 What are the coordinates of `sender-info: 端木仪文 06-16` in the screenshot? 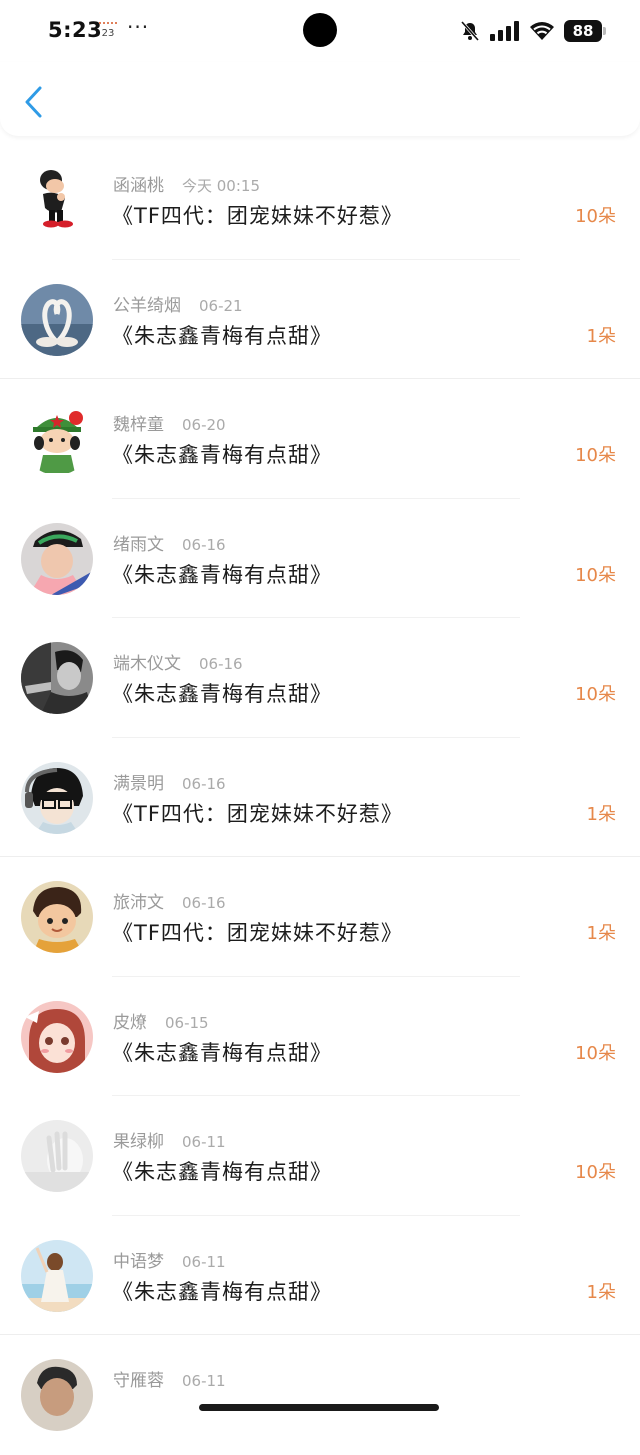 It's located at (178, 661).